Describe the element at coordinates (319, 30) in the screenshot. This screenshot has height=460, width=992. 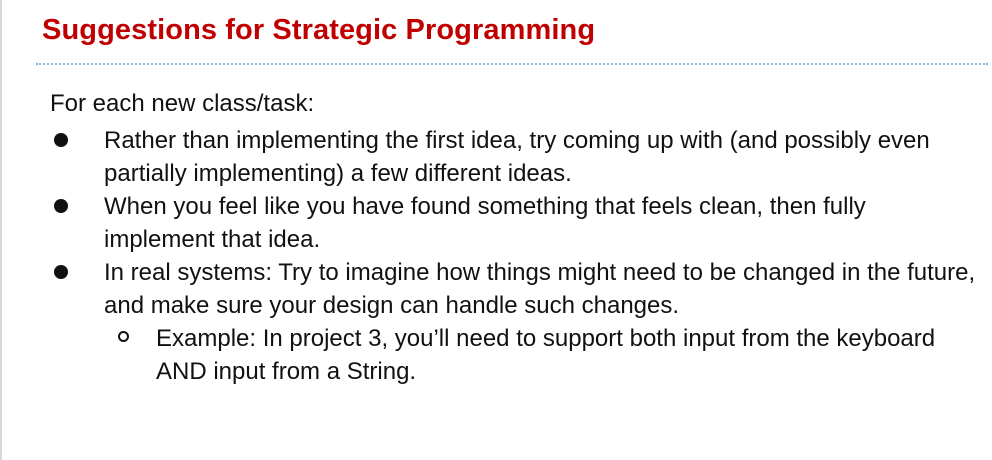
I see `slide-title: Suggestions for Strategic Programming` at that location.